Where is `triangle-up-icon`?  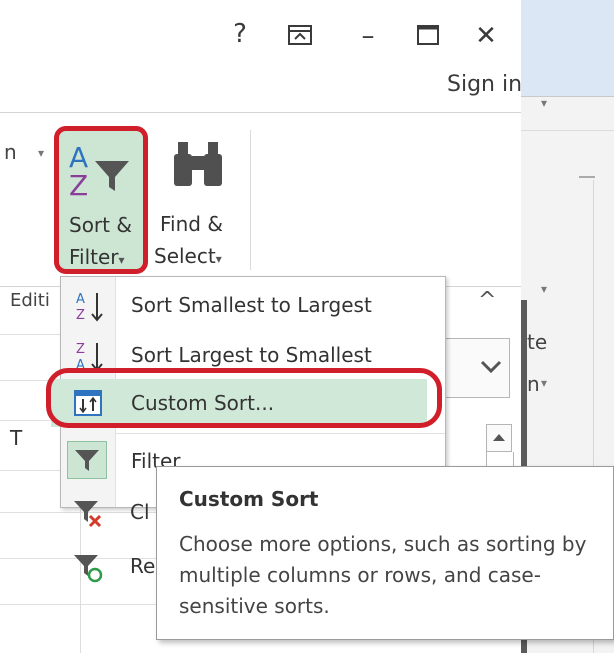 triangle-up-icon is located at coordinates (499, 437).